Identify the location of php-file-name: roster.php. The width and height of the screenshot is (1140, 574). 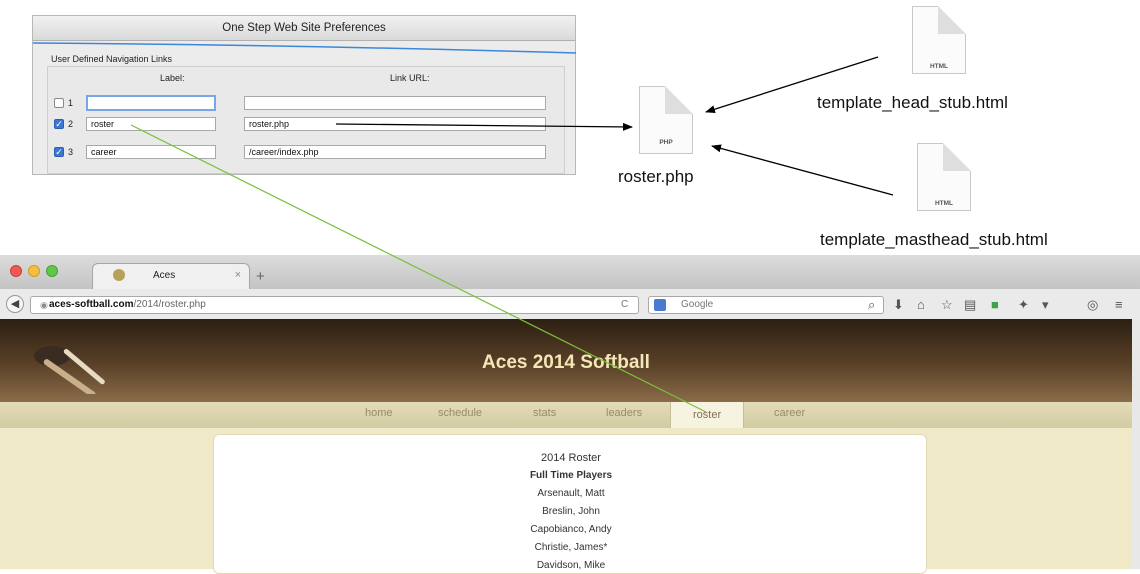
(656, 176).